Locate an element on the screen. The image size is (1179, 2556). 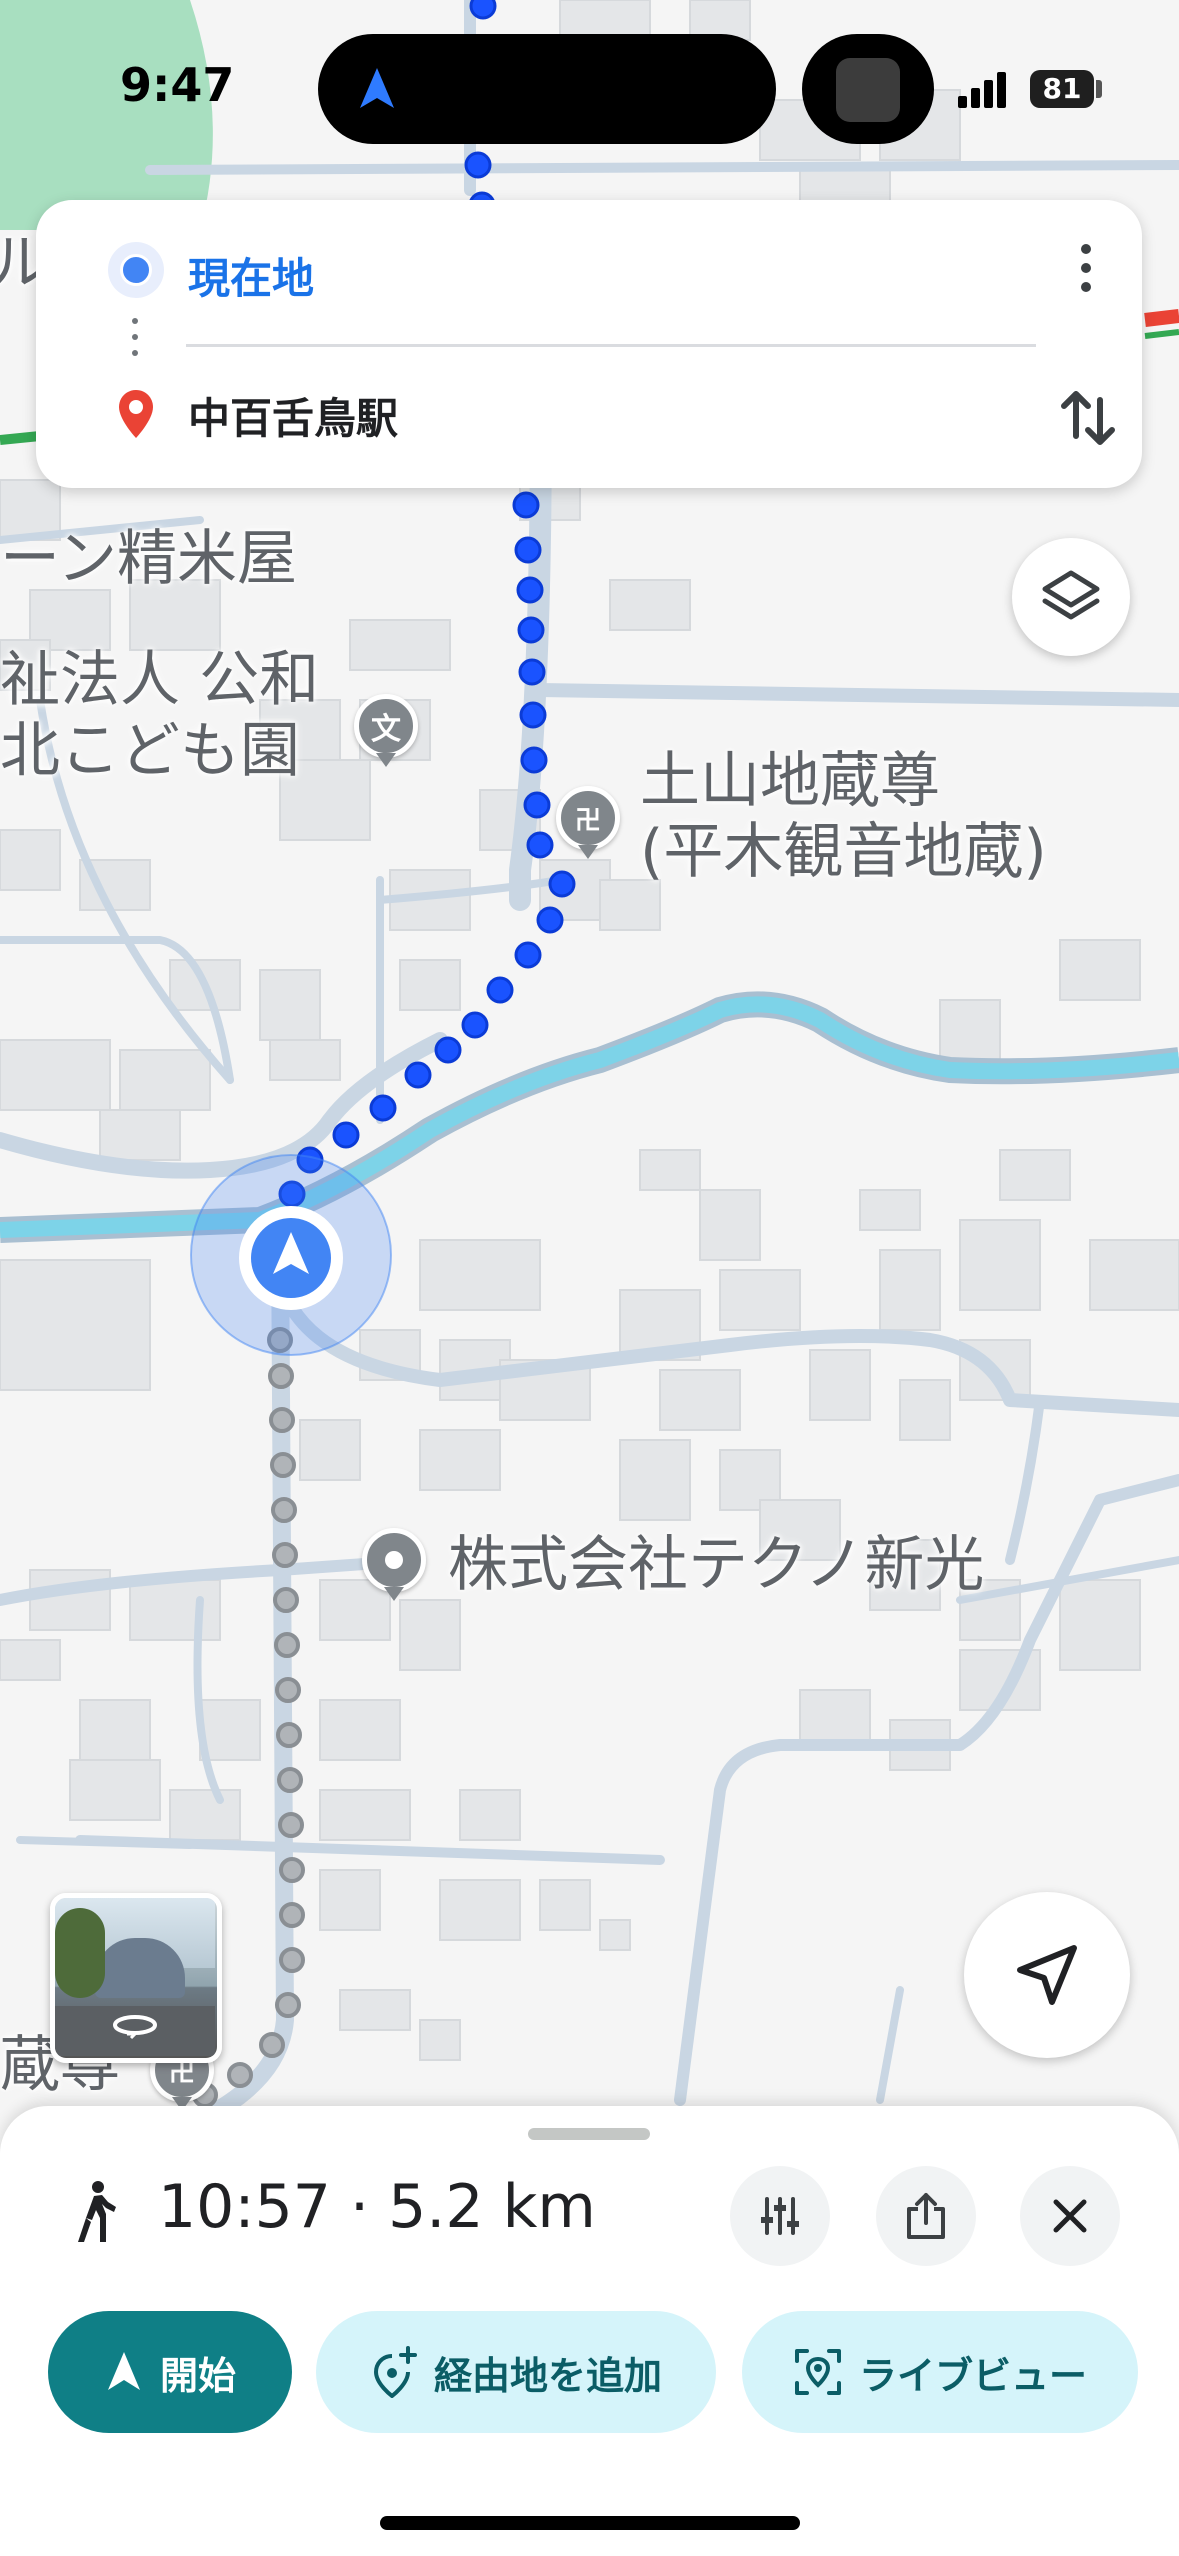
start-button-label: 開始 is located at coordinates (197, 2375).